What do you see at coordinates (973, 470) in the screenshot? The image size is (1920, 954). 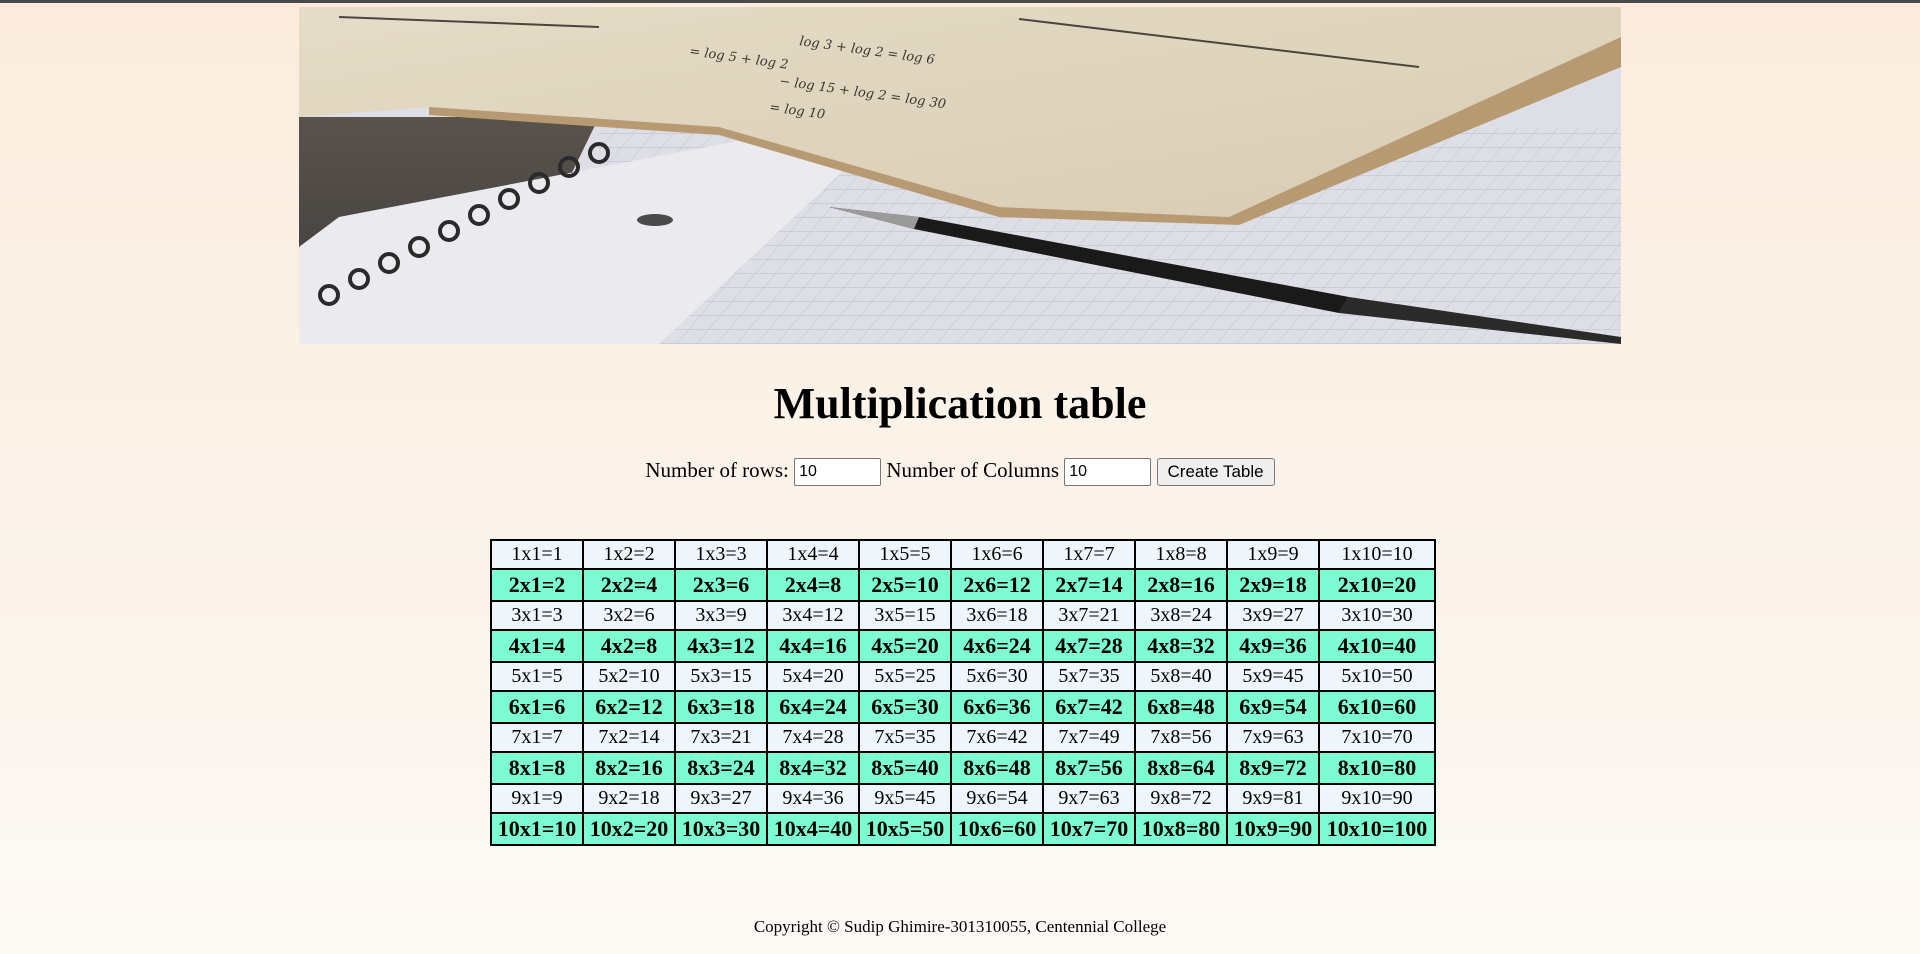 I see `columns-label: Number of Columns` at bounding box center [973, 470].